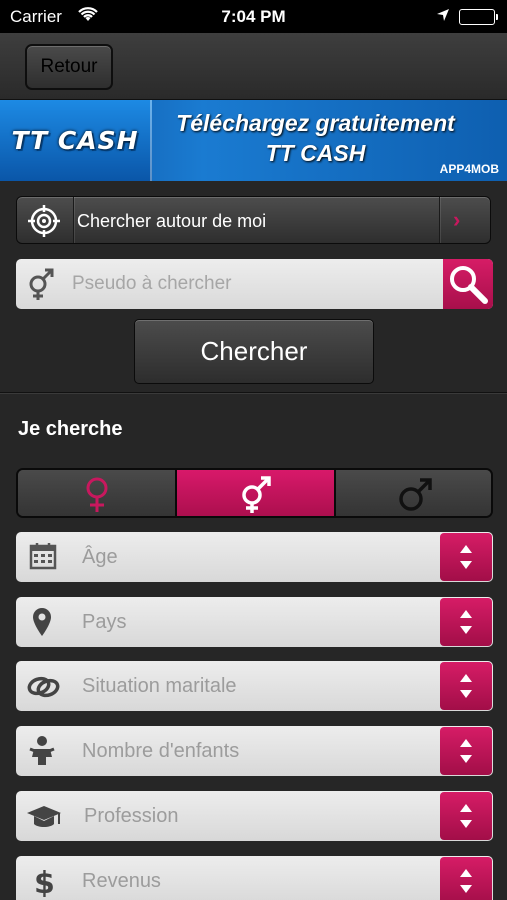 The width and height of the screenshot is (507, 900). I want to click on gender-both-segment, so click(255, 493).